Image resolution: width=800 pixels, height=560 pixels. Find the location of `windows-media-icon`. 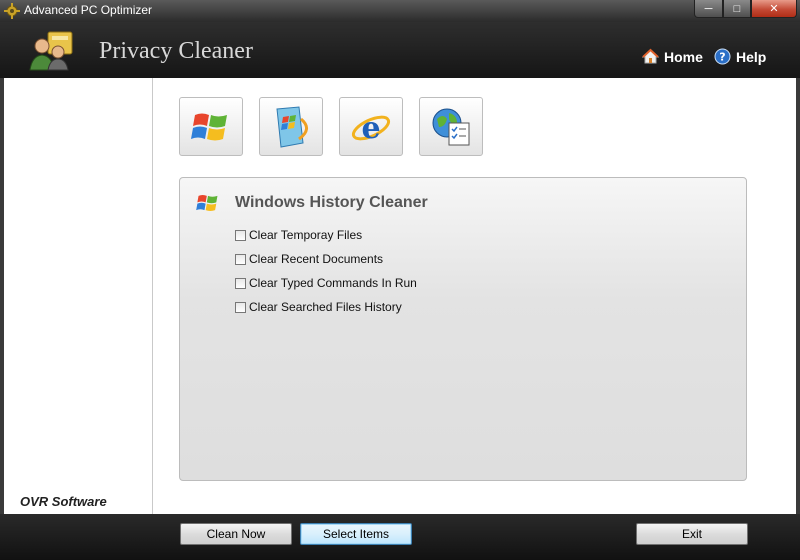

windows-media-icon is located at coordinates (292, 126).